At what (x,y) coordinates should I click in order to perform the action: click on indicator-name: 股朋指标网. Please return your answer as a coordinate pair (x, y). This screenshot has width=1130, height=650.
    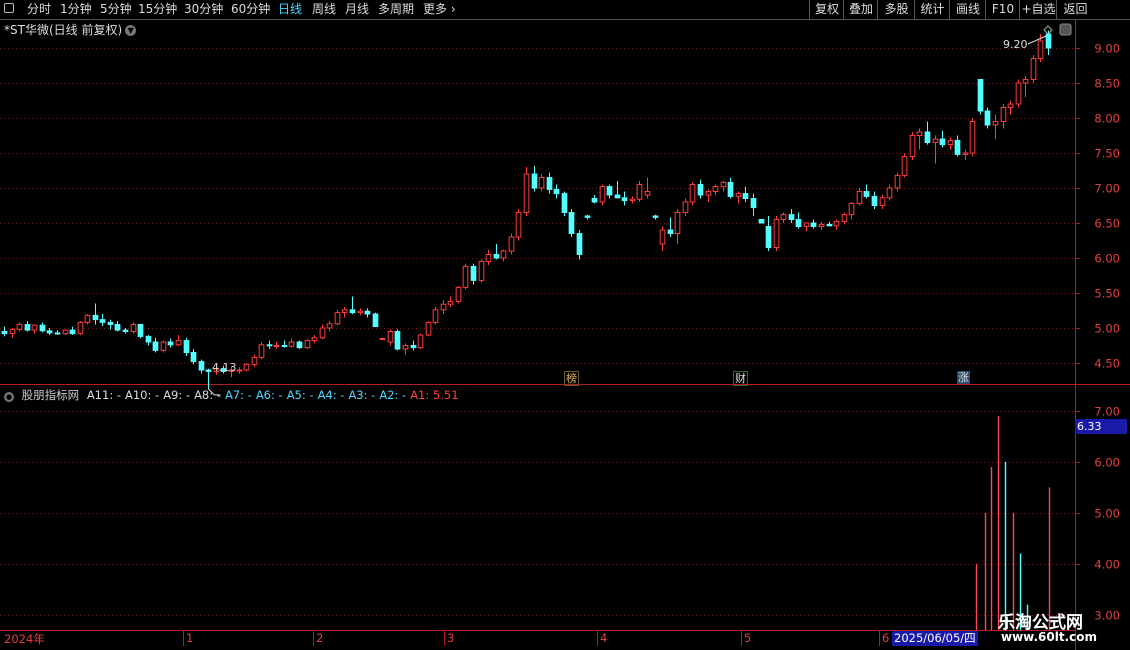
    Looking at the image, I should click on (50, 395).